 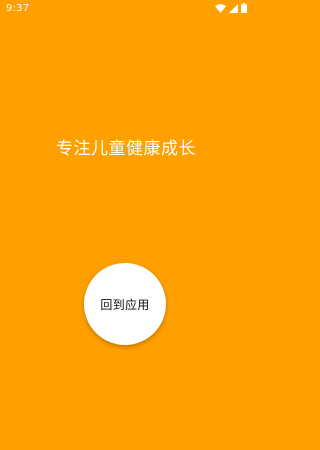 I want to click on signal-icon, so click(x=233, y=8).